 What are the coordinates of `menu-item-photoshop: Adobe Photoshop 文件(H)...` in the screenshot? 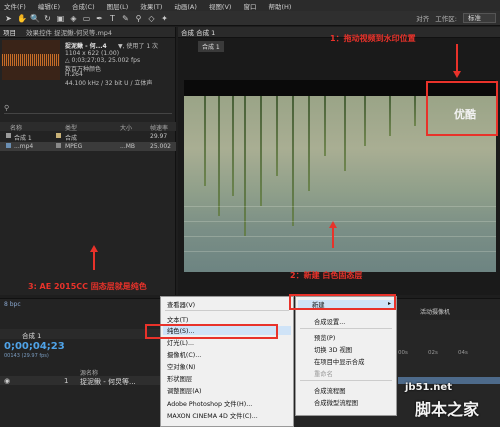 It's located at (209, 403).